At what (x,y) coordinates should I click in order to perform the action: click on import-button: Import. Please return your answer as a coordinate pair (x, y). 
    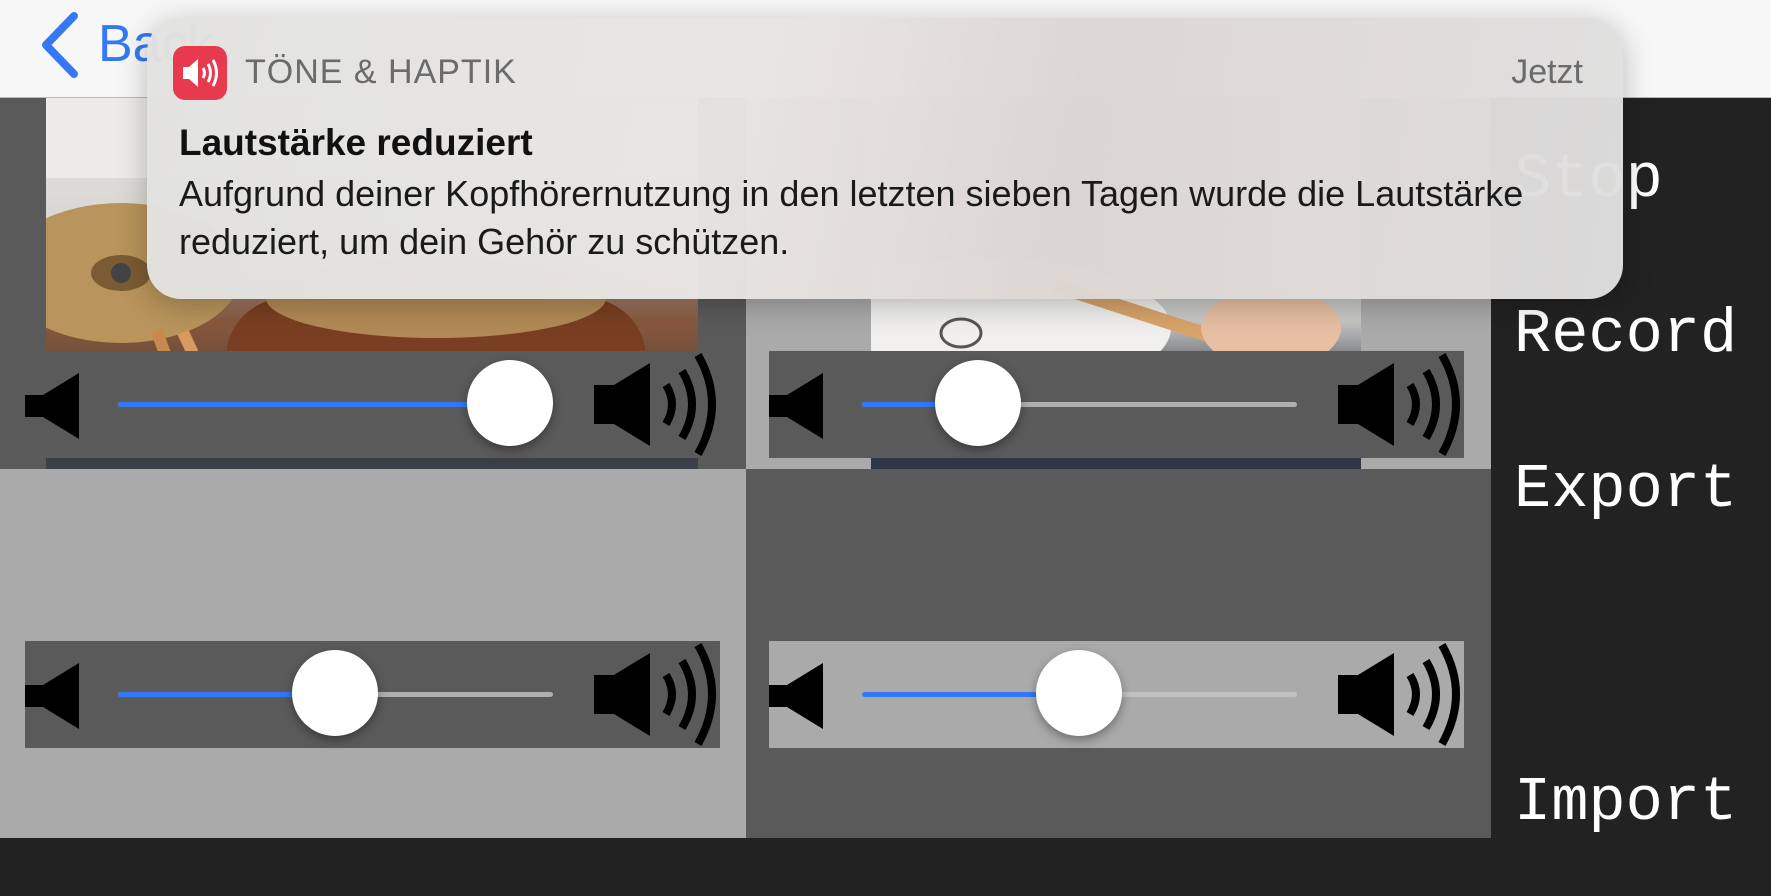
    Looking at the image, I should click on (1625, 803).